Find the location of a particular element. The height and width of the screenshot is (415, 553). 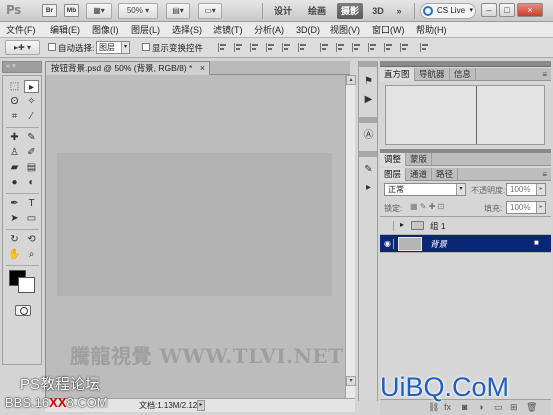

distribute-top-icon is located at coordinates (325, 47).